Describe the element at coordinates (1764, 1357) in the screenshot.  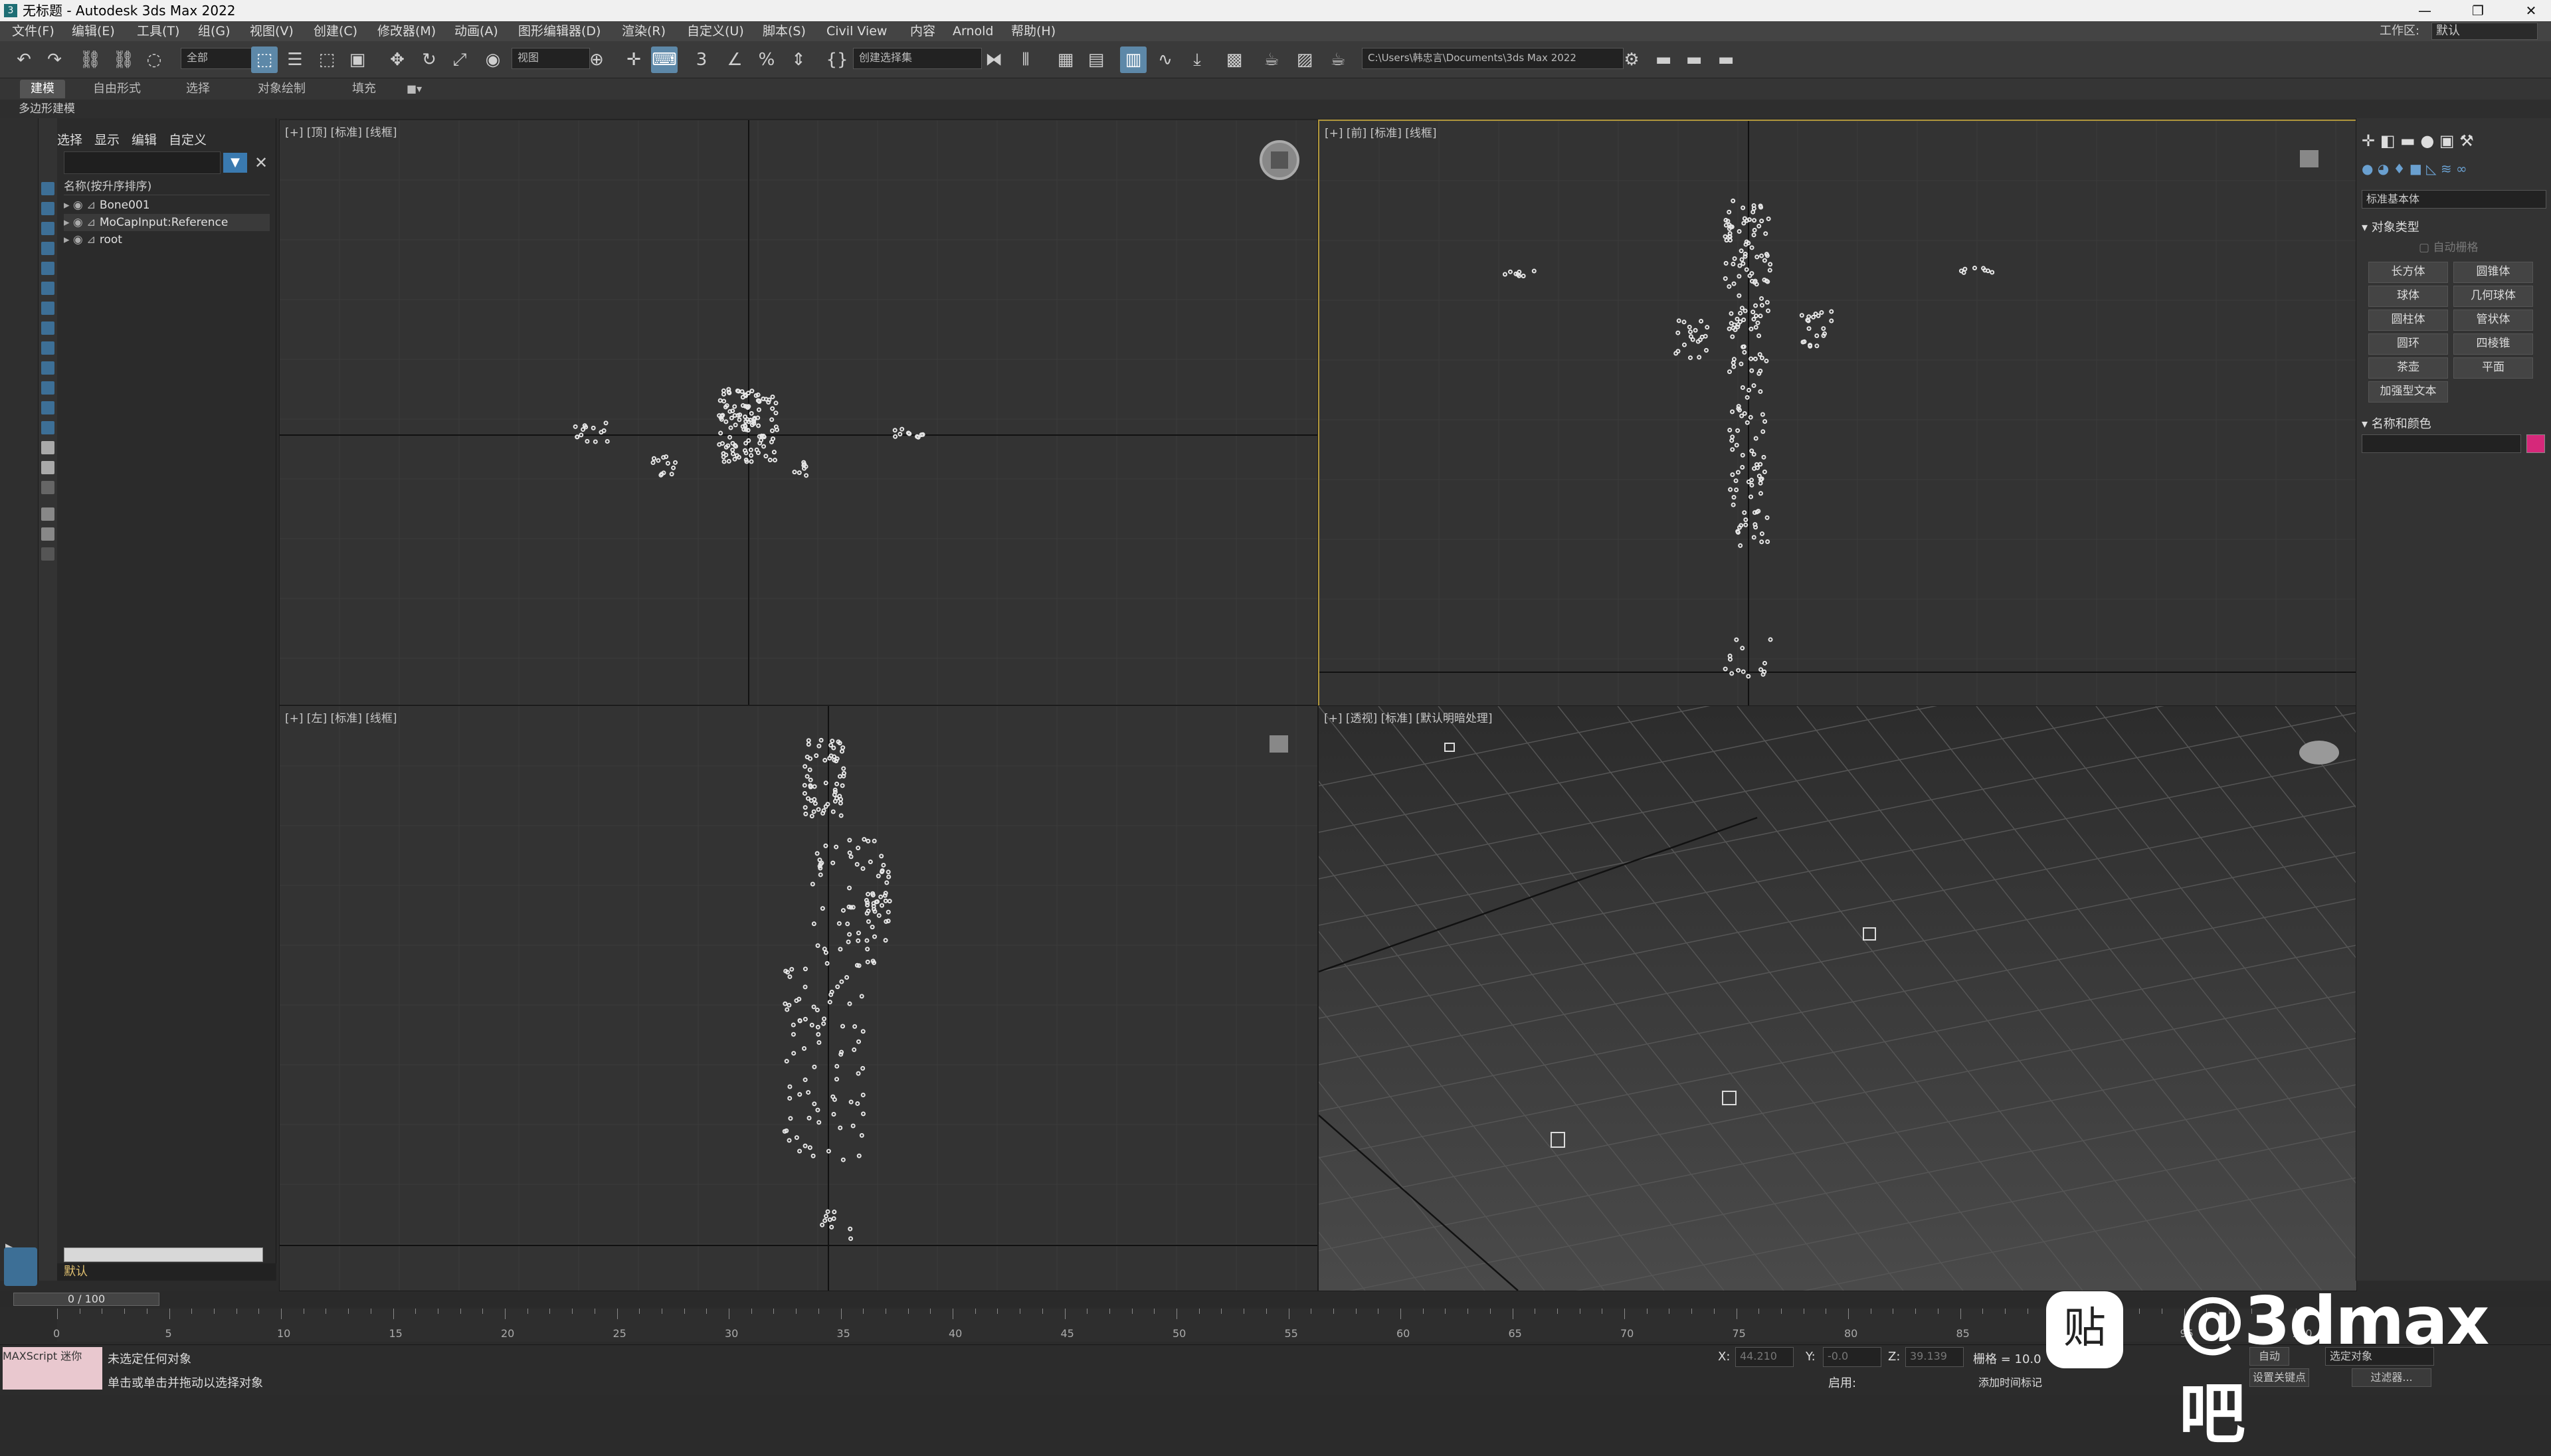
I see `x-coordinate-field: 44.210` at that location.